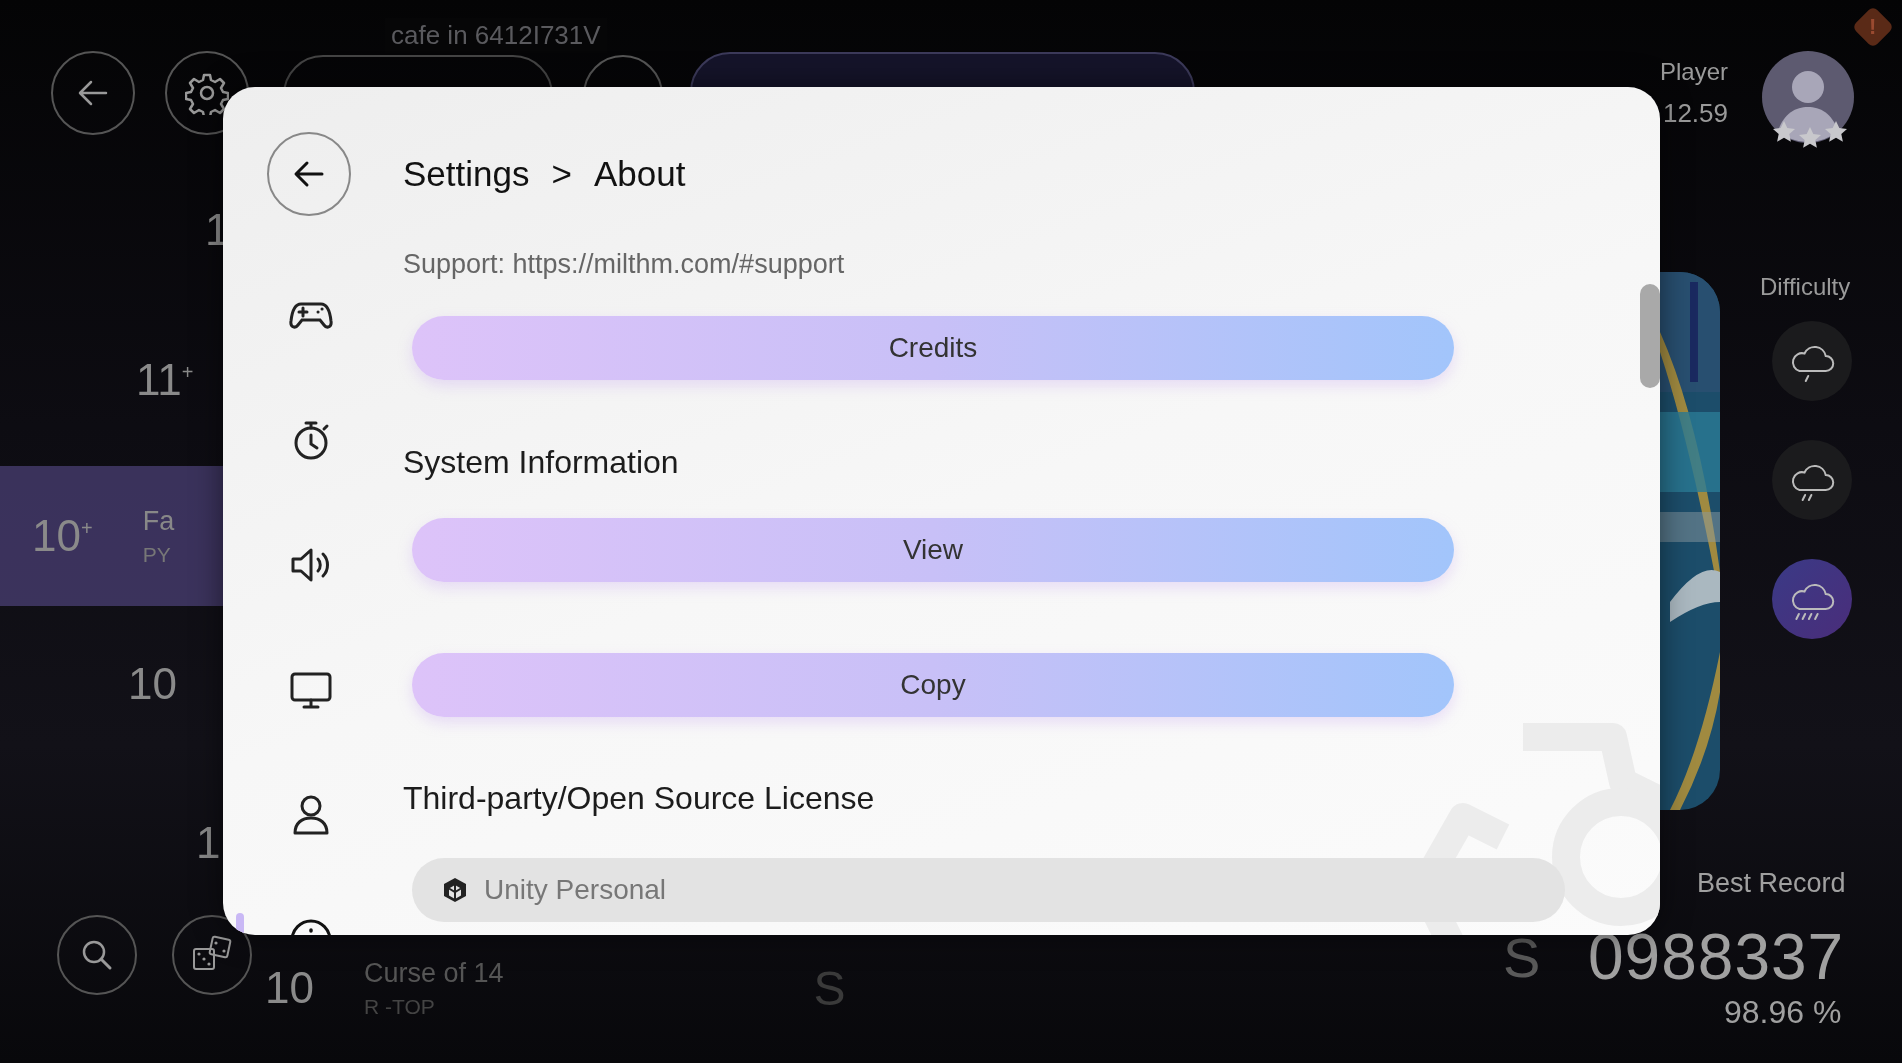 Image resolution: width=1902 pixels, height=1063 pixels. What do you see at coordinates (1695, 113) in the screenshot?
I see `player-rating: 12.59` at bounding box center [1695, 113].